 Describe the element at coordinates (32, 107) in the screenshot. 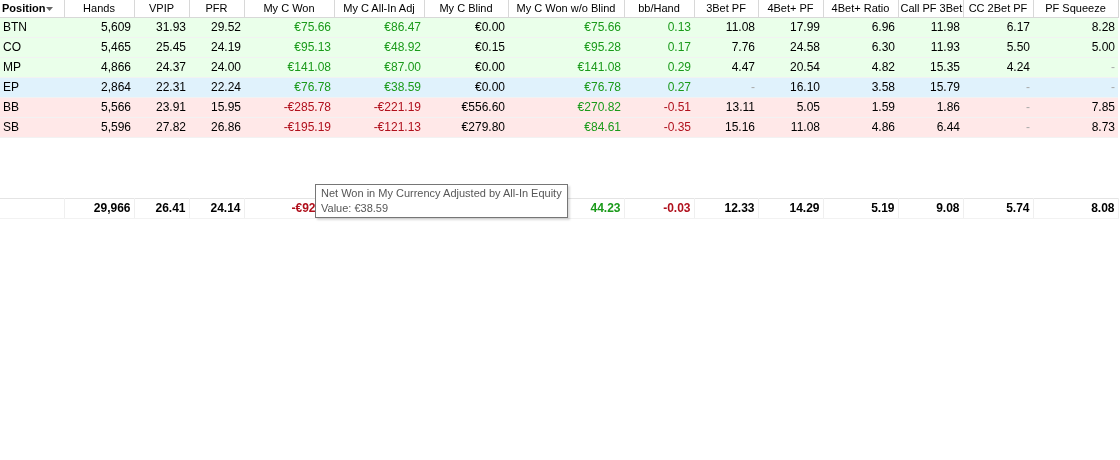

I see `position-label: BB` at that location.